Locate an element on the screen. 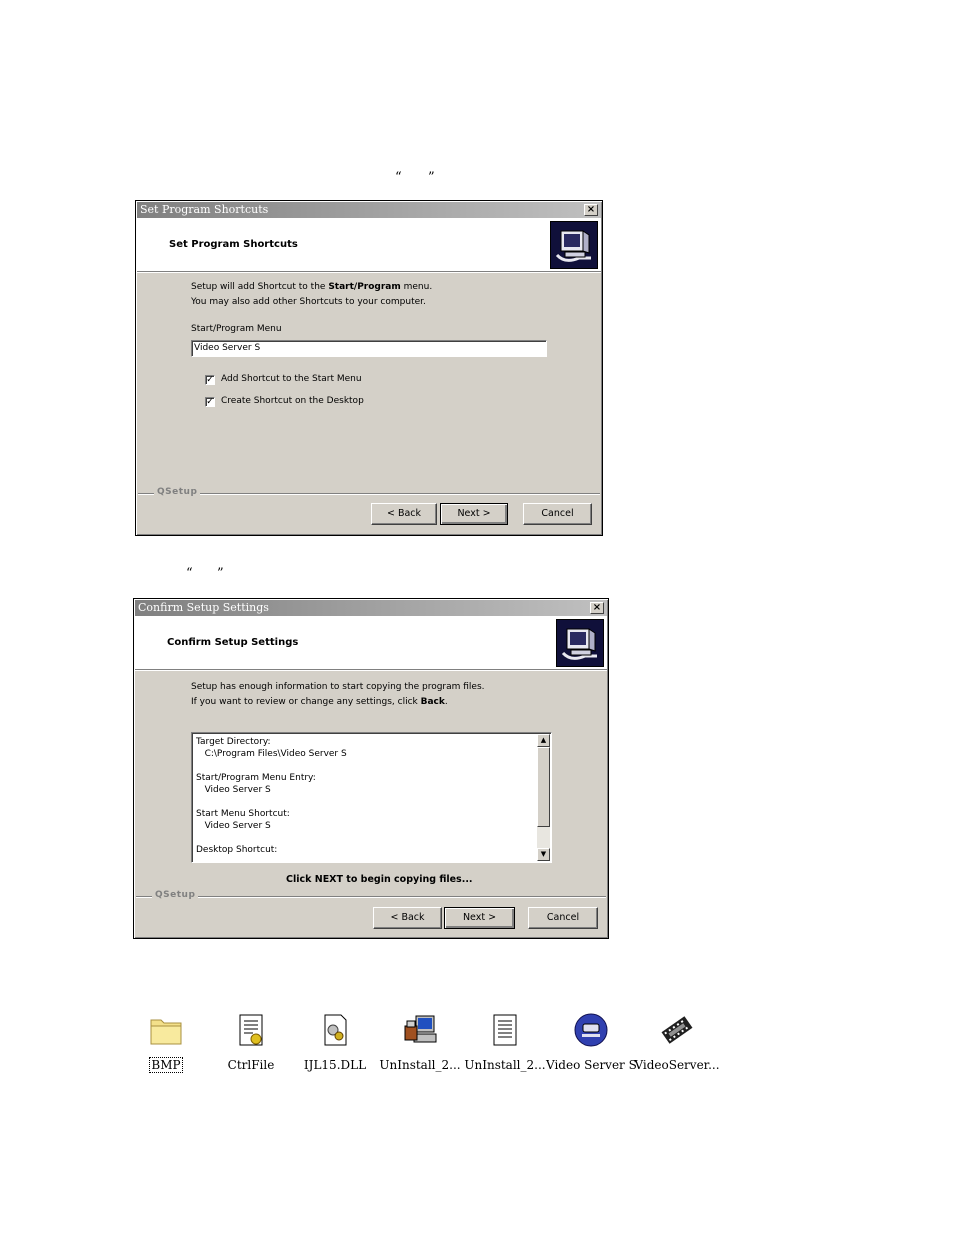  wizard-header: Set Program Shortcuts is located at coordinates (369, 245).